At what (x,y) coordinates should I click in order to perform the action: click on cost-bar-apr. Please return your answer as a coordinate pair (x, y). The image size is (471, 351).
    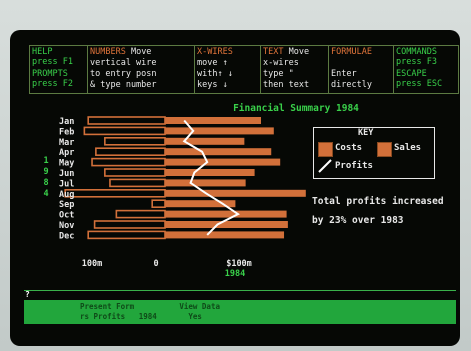
    Looking at the image, I should click on (130, 151).